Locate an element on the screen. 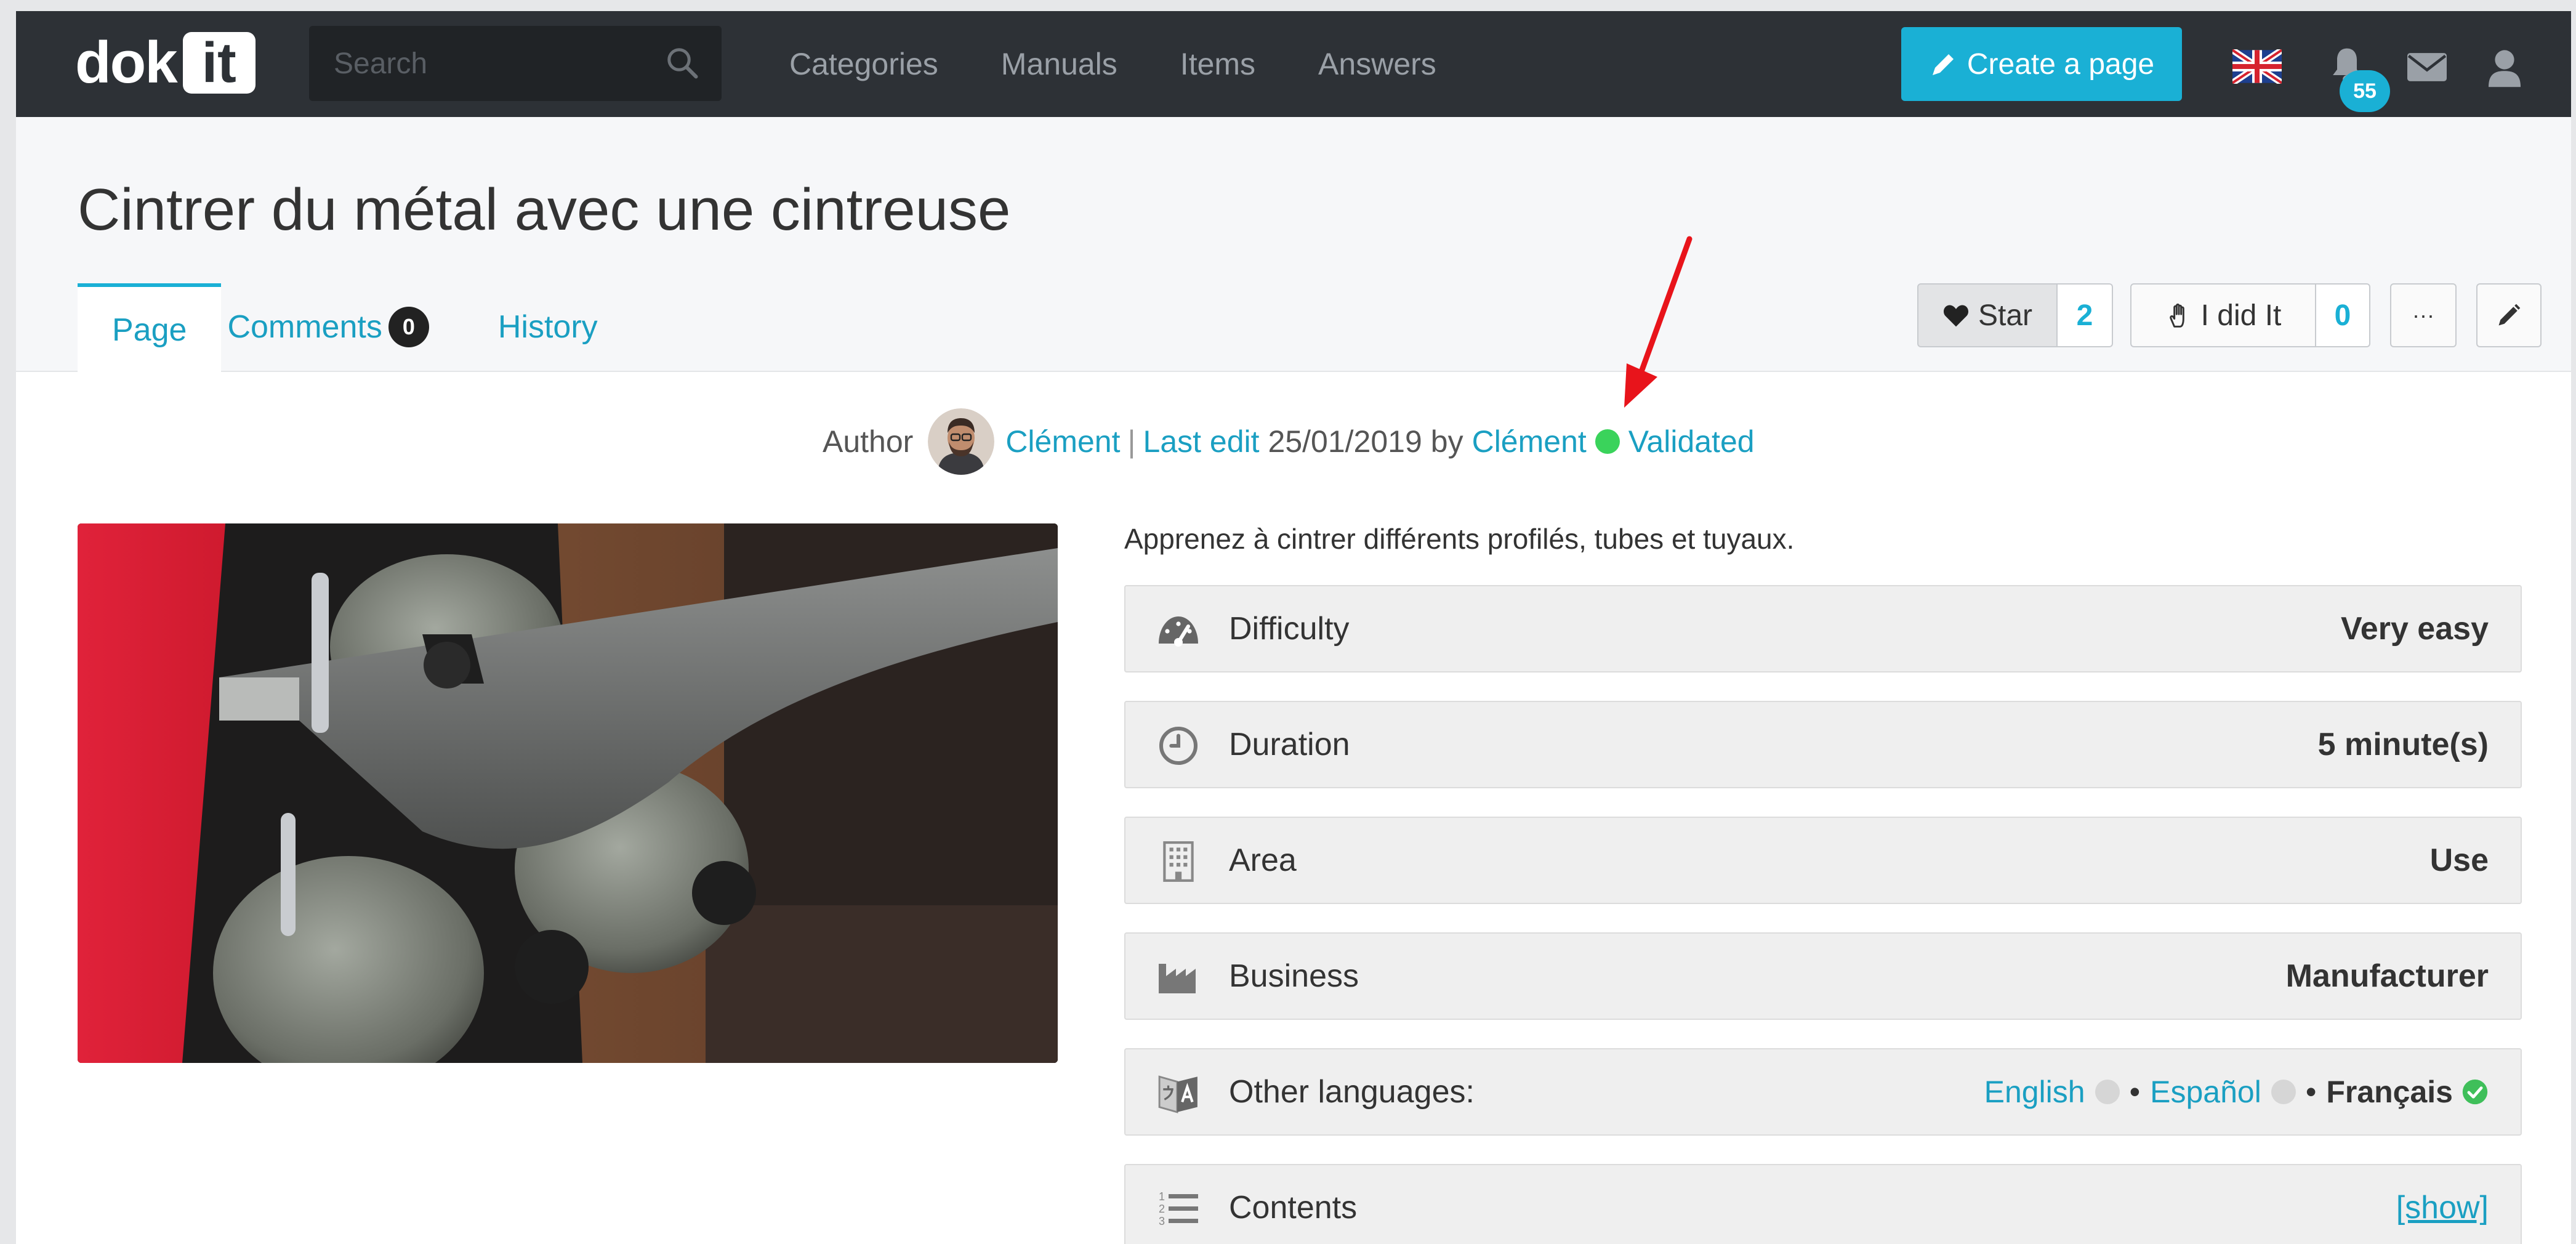 Image resolution: width=2576 pixels, height=1244 pixels. difficulty-label: Difficulty is located at coordinates (1289, 629).